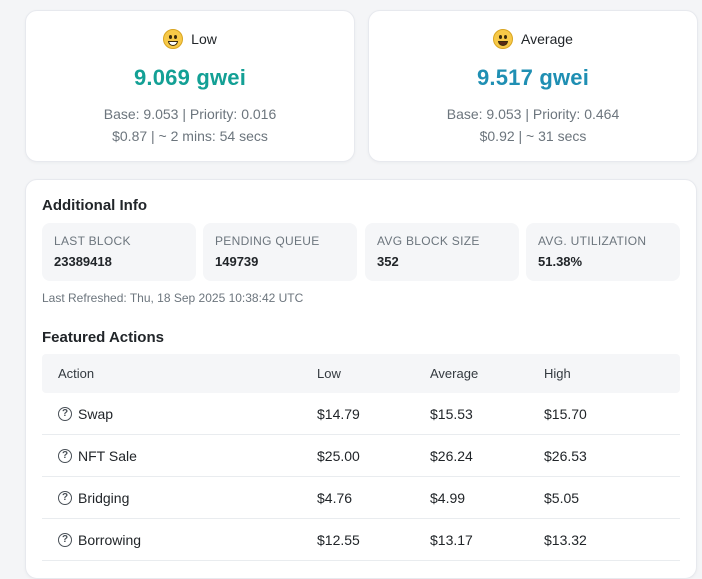 Image resolution: width=702 pixels, height=579 pixels. I want to click on cell-high: $13.32, so click(565, 539).